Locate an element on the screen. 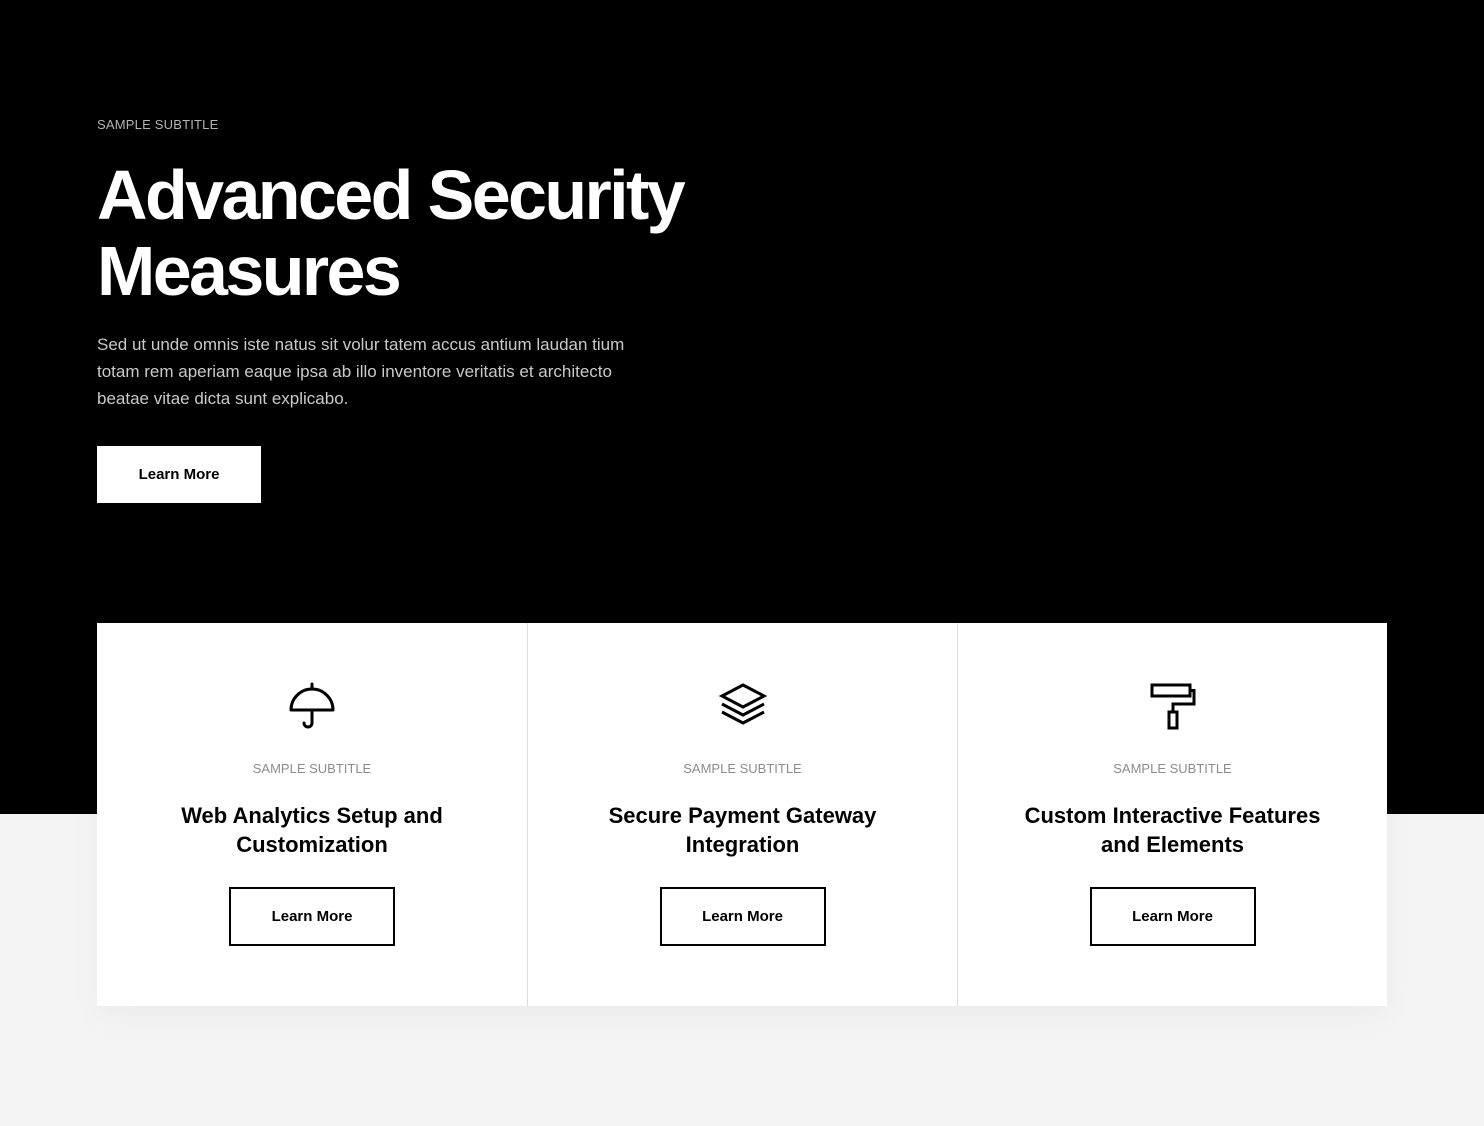  hero-subtitle: SAMPLE SUBTITLE is located at coordinates (158, 124).